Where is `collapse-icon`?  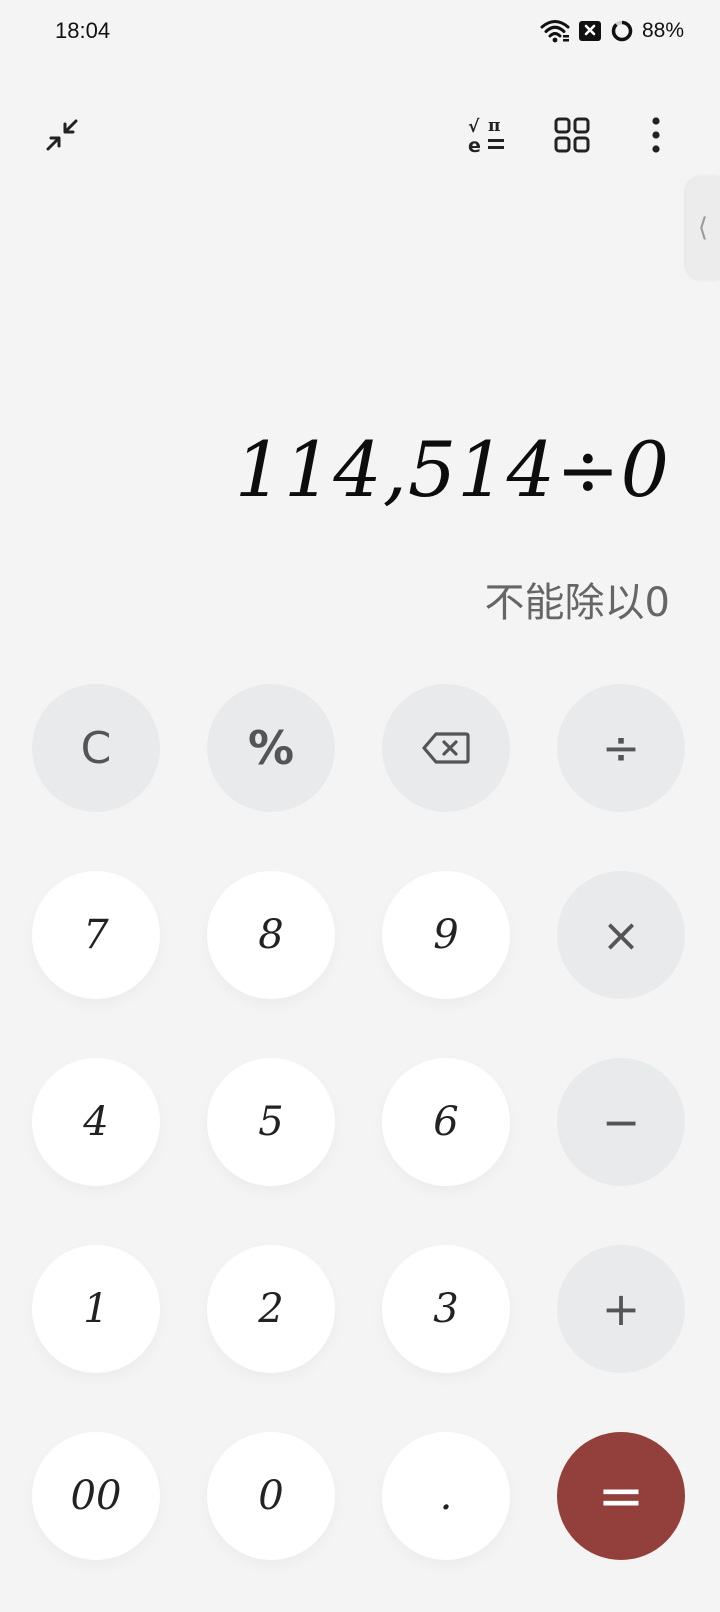 collapse-icon is located at coordinates (62, 135).